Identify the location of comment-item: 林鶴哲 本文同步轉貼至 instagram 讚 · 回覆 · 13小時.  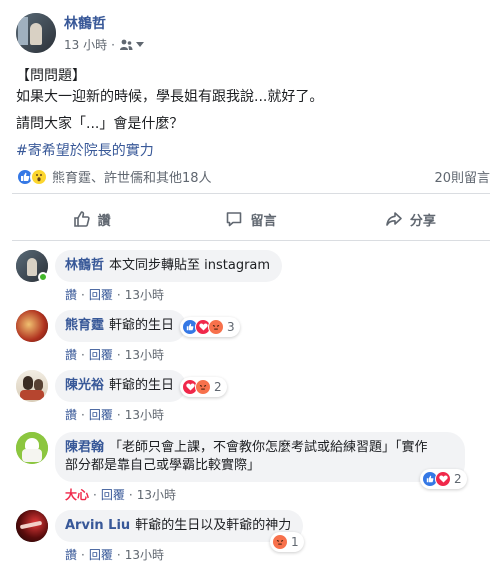
(149, 276).